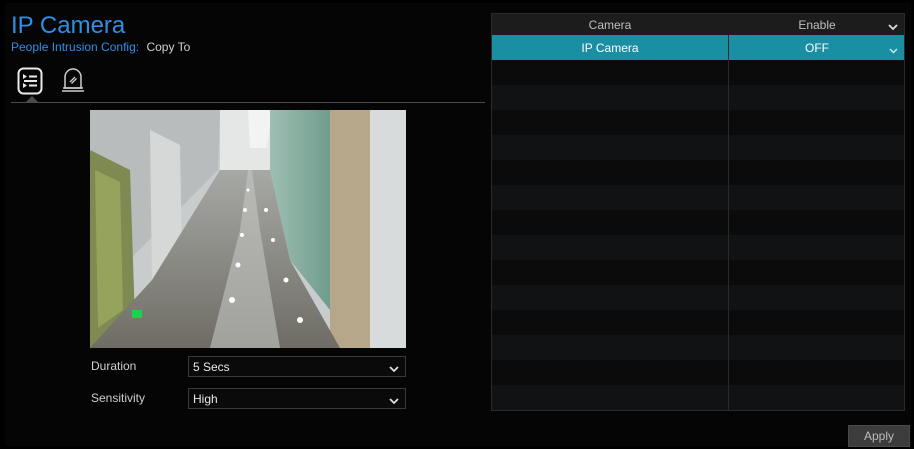  I want to click on sensitivity-select: High, so click(297, 398).